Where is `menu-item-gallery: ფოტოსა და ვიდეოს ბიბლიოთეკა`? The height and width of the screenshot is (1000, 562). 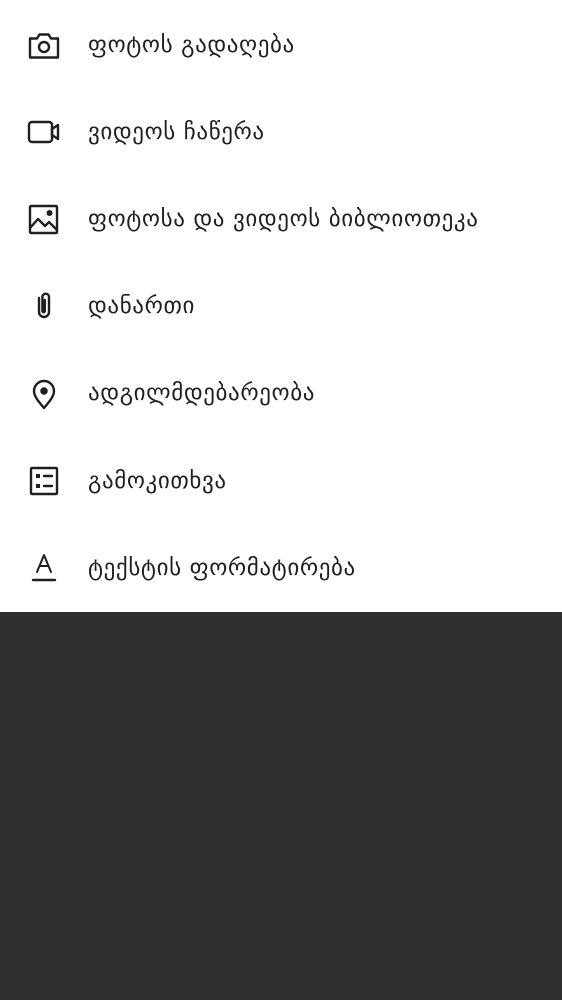 menu-item-gallery: ფოტოსა და ვიდეოს ბიბლიოთეკა is located at coordinates (281, 218).